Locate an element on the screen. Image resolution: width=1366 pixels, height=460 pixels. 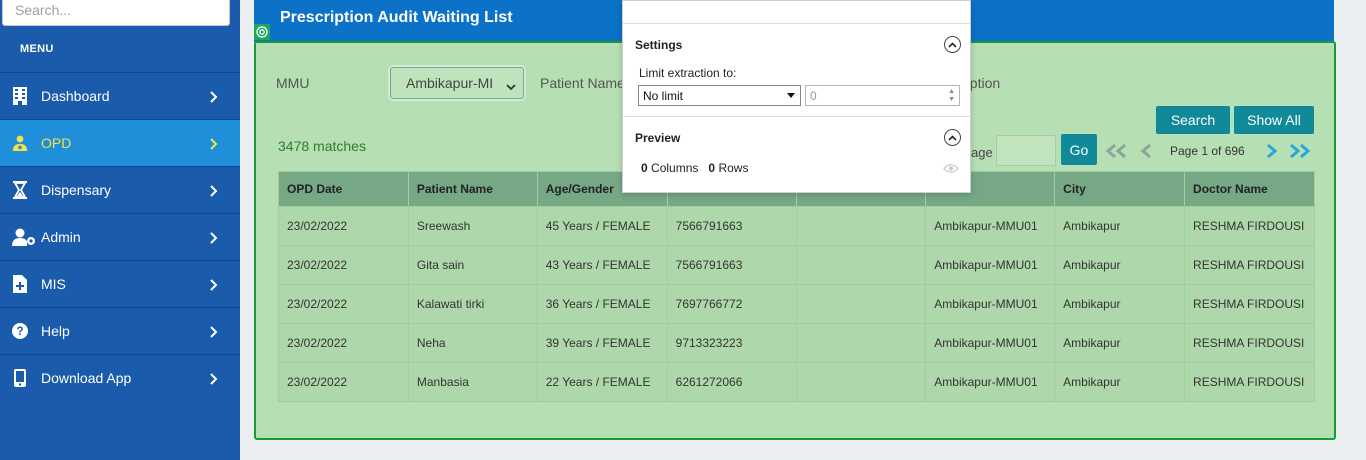
question-circle-icon: ? is located at coordinates (20, 331).